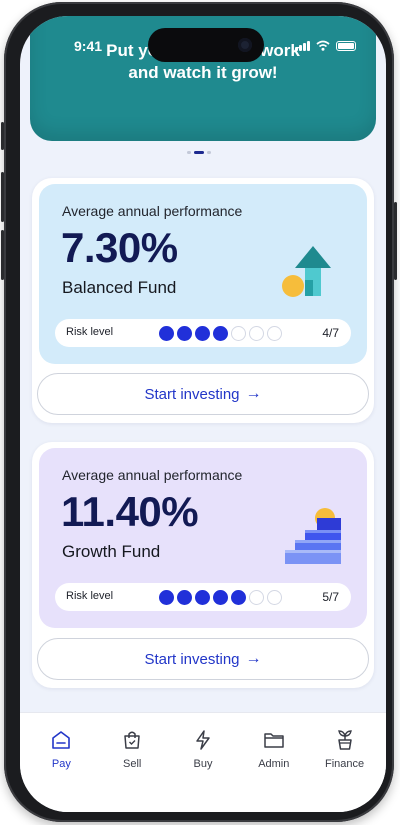 The image size is (400, 825). I want to click on fund-name: Growth Fund, so click(111, 551).